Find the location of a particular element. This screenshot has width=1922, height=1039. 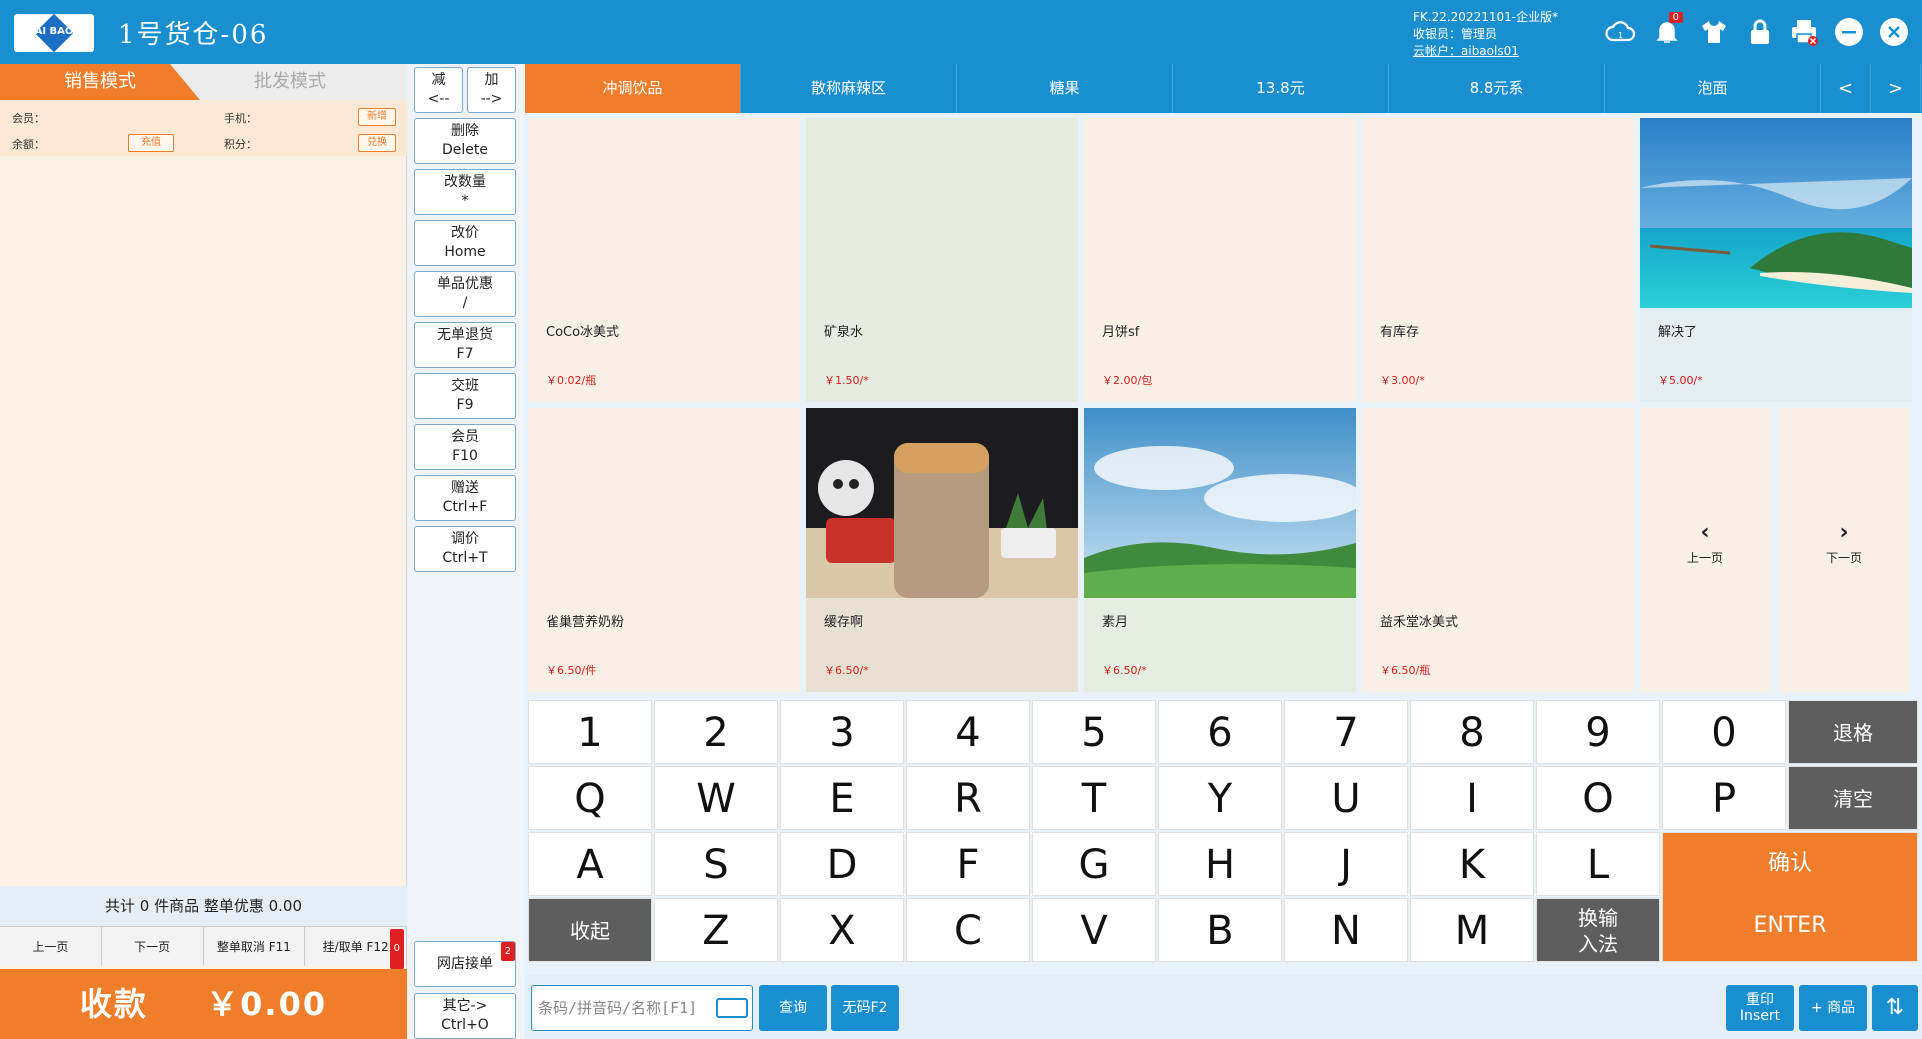

key-g: G is located at coordinates (1094, 864).